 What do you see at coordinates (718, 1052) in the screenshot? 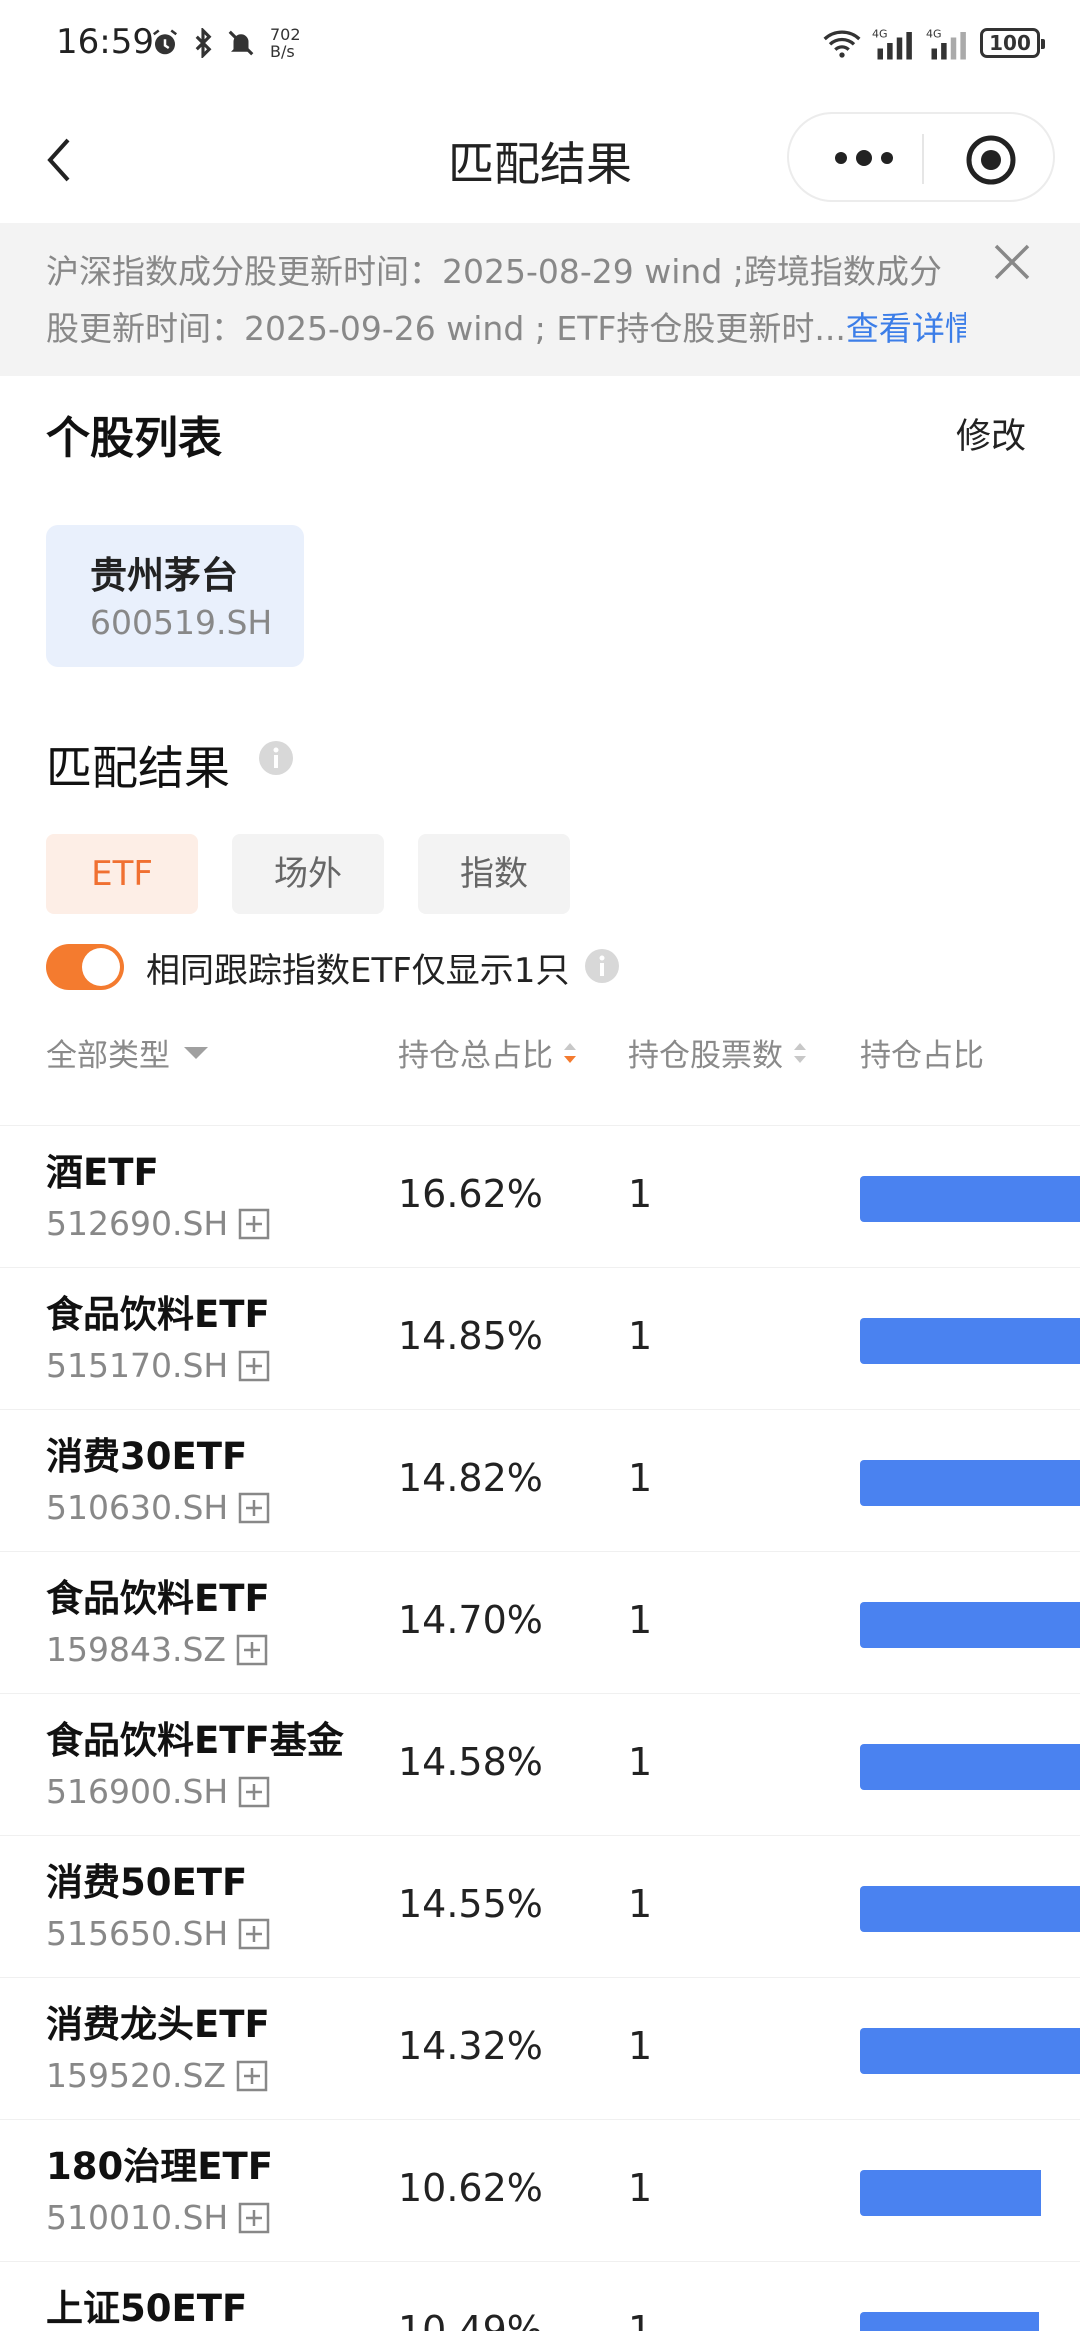
I see `count-header: 持仓股票数` at bounding box center [718, 1052].